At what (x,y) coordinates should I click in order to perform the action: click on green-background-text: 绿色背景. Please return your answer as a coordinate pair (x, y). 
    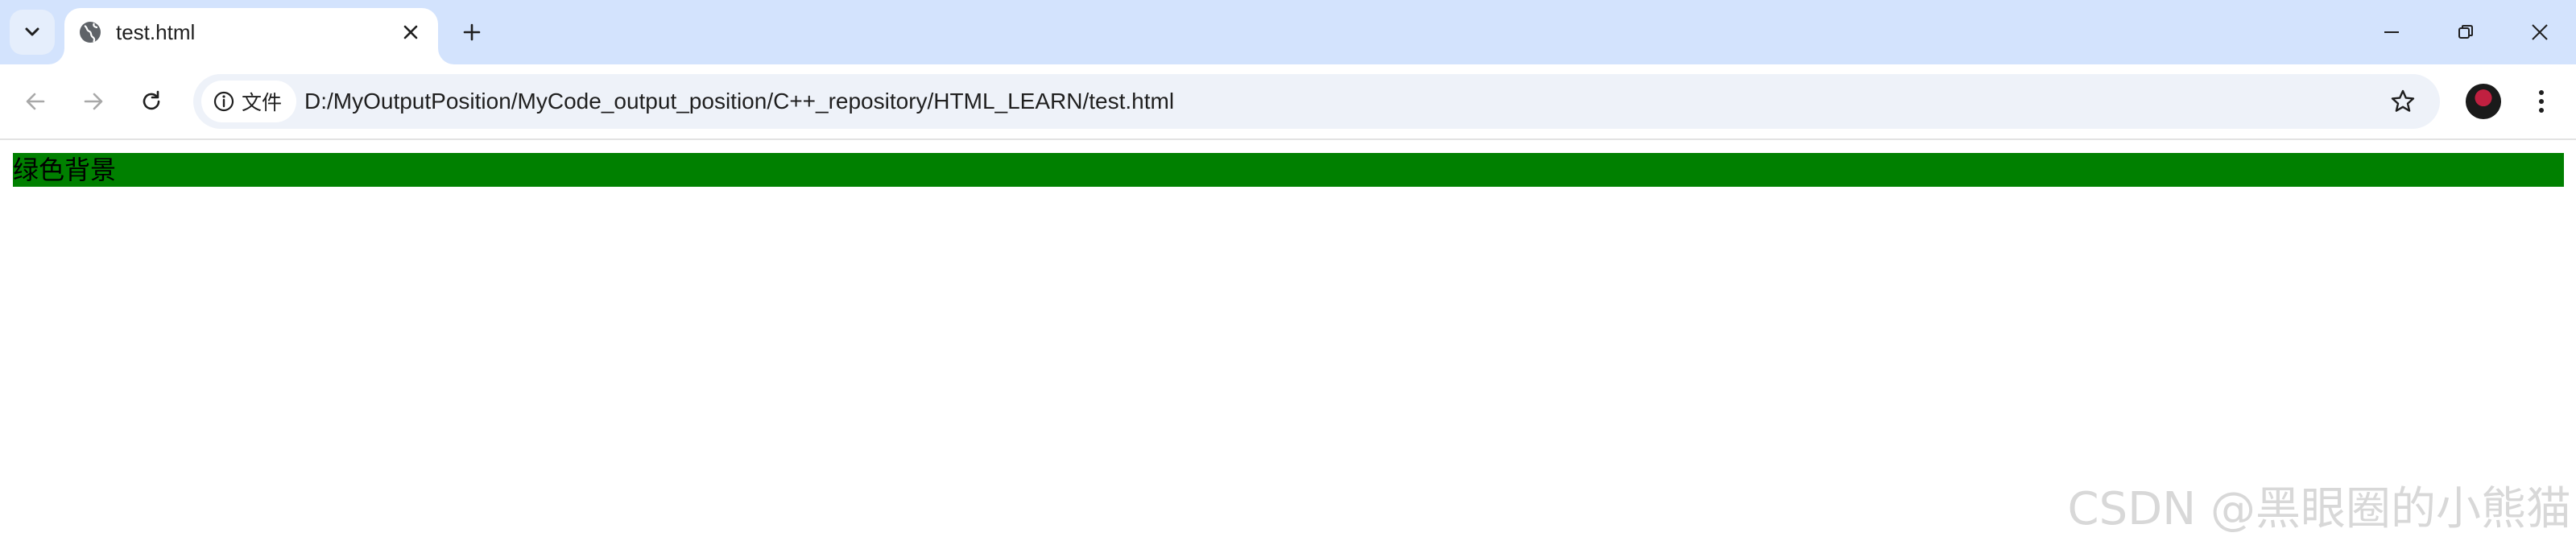
    Looking at the image, I should click on (65, 170).